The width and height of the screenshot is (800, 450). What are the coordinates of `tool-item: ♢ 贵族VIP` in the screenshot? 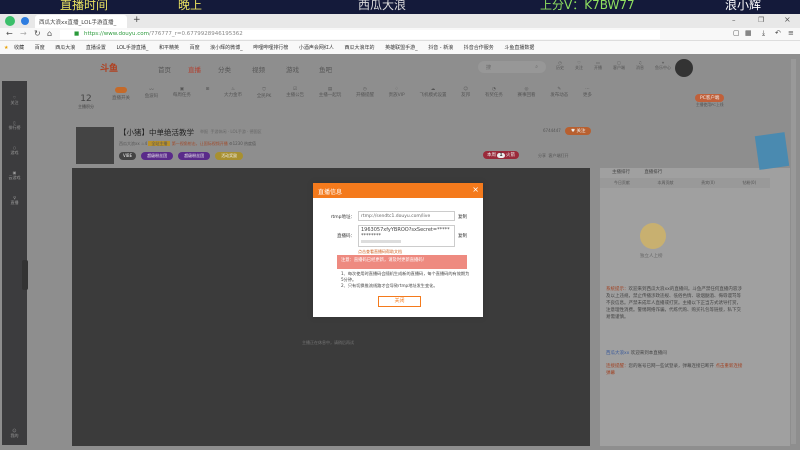 It's located at (397, 94).